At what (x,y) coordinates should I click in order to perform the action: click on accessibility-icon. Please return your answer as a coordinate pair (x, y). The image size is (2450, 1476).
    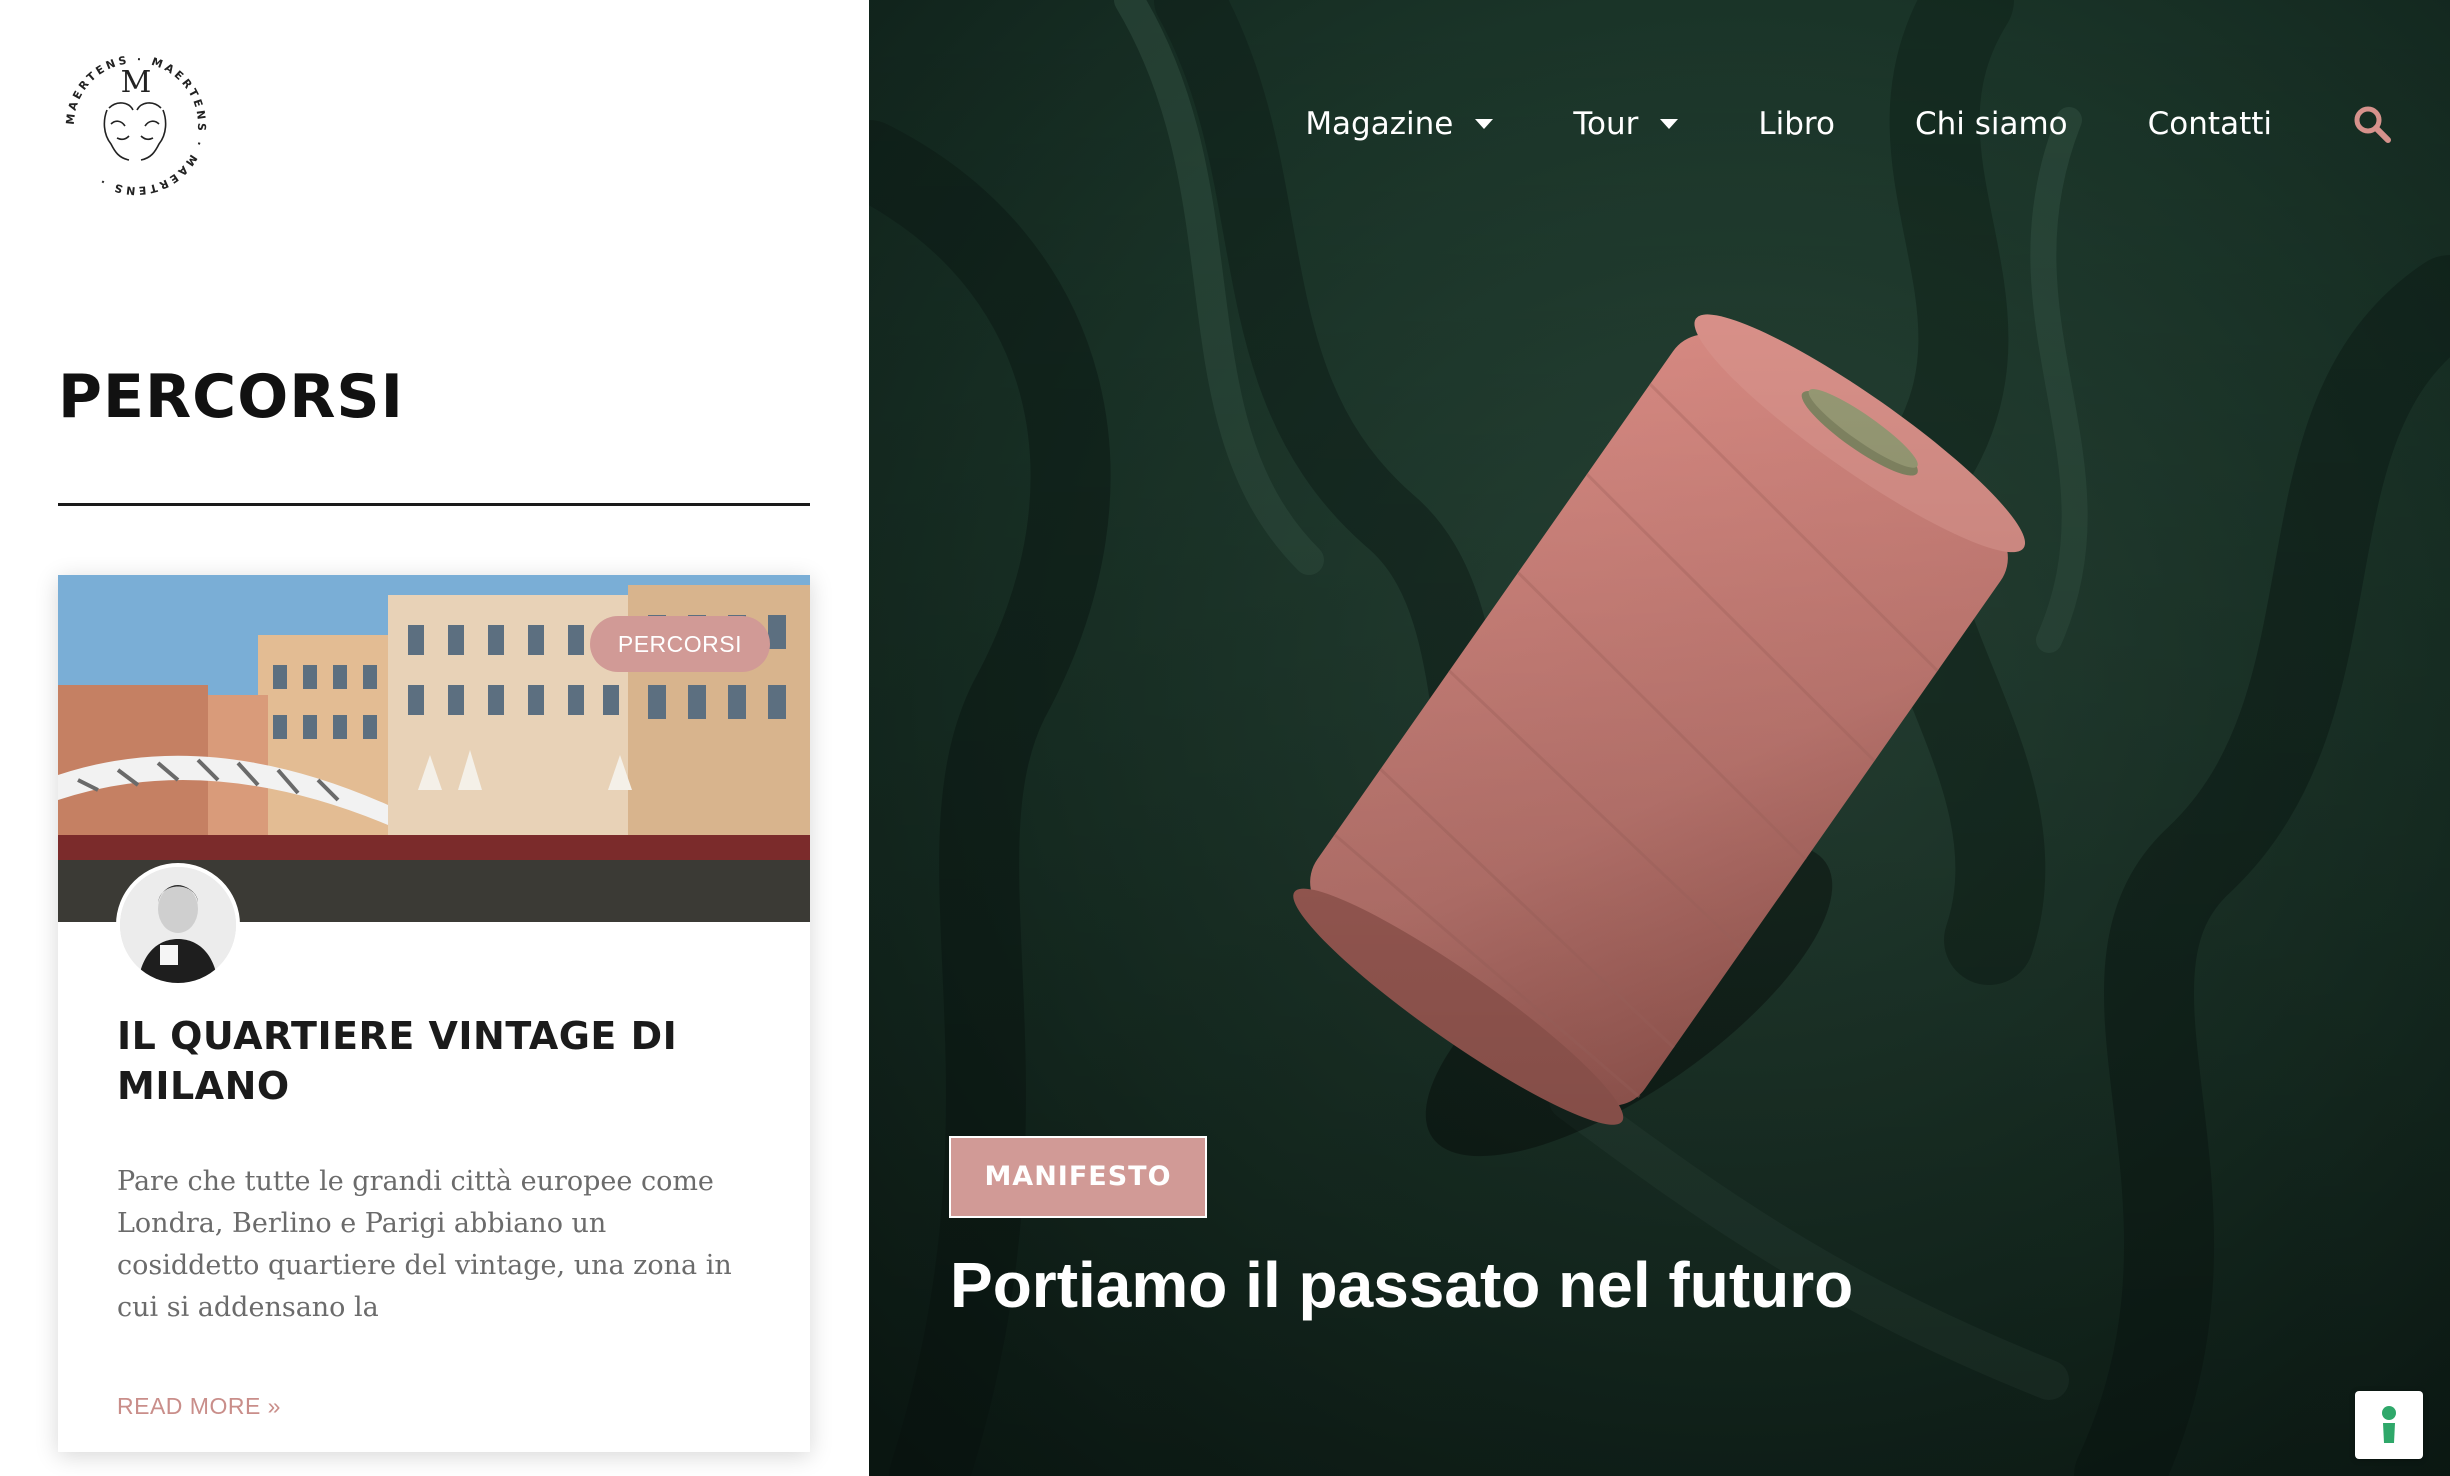
    Looking at the image, I should click on (2389, 1424).